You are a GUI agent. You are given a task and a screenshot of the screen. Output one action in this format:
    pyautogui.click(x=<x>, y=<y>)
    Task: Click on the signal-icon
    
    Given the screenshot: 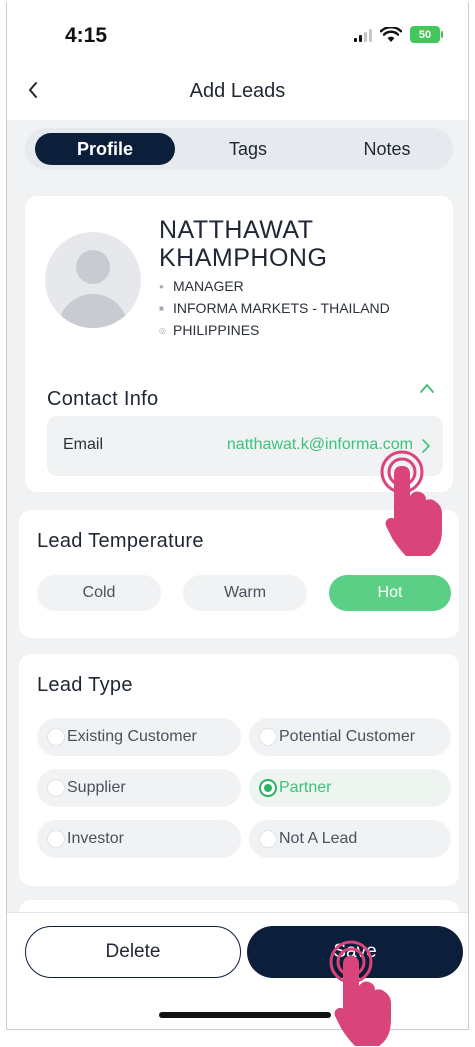 What is the action you would take?
    pyautogui.click(x=363, y=35)
    